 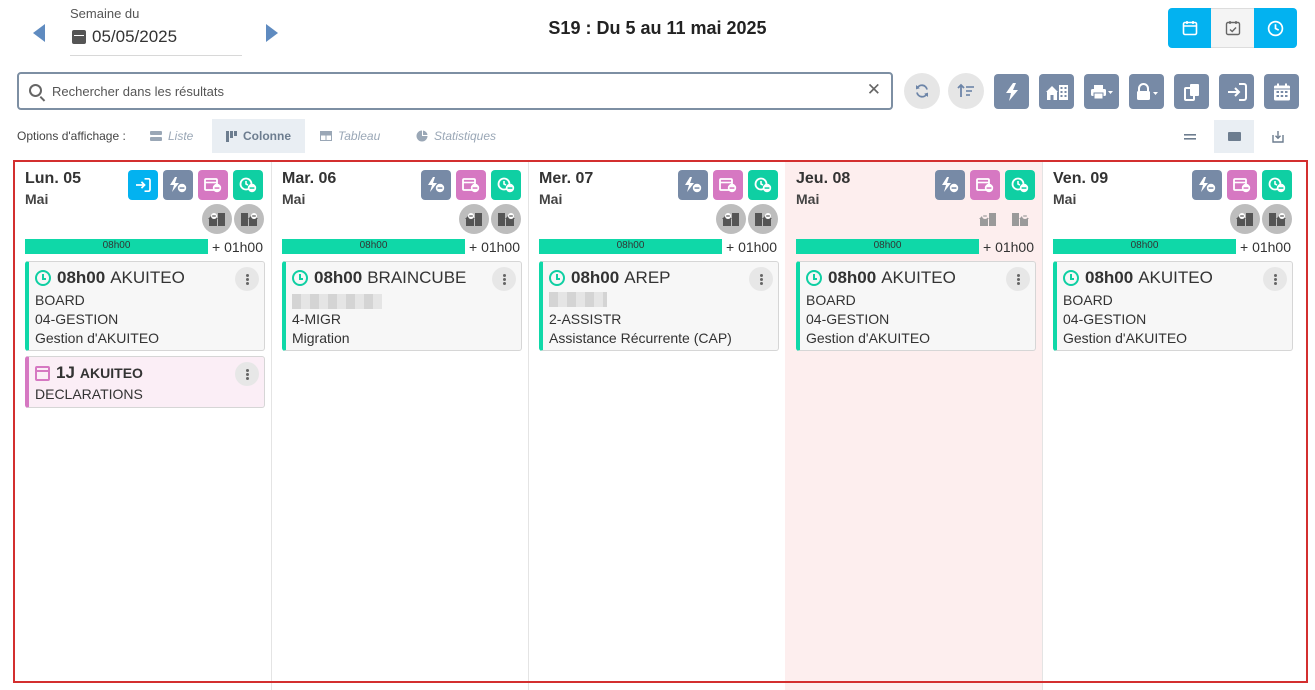 I want to click on calendar-check-icon, so click(x=1232, y=28).